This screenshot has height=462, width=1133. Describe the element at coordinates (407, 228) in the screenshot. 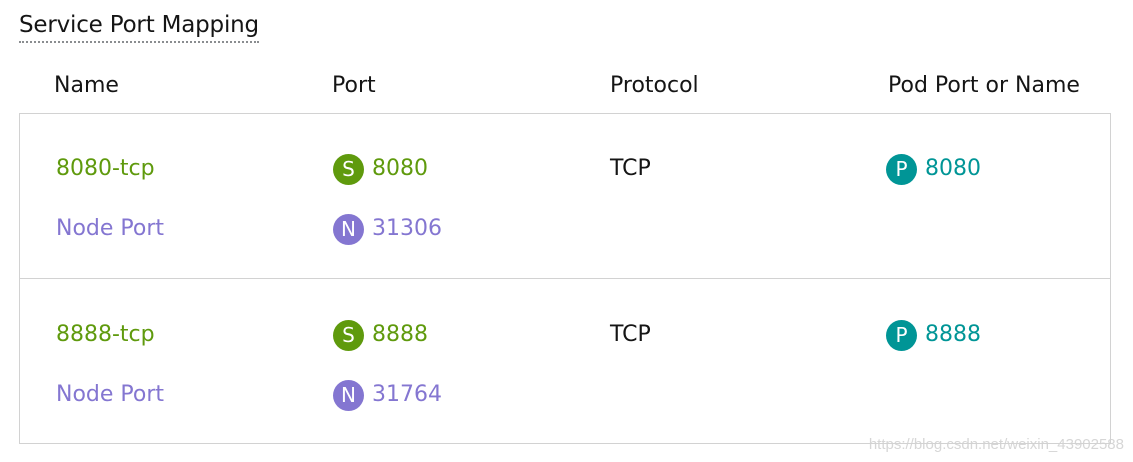

I see `node-port-value: 31306` at that location.